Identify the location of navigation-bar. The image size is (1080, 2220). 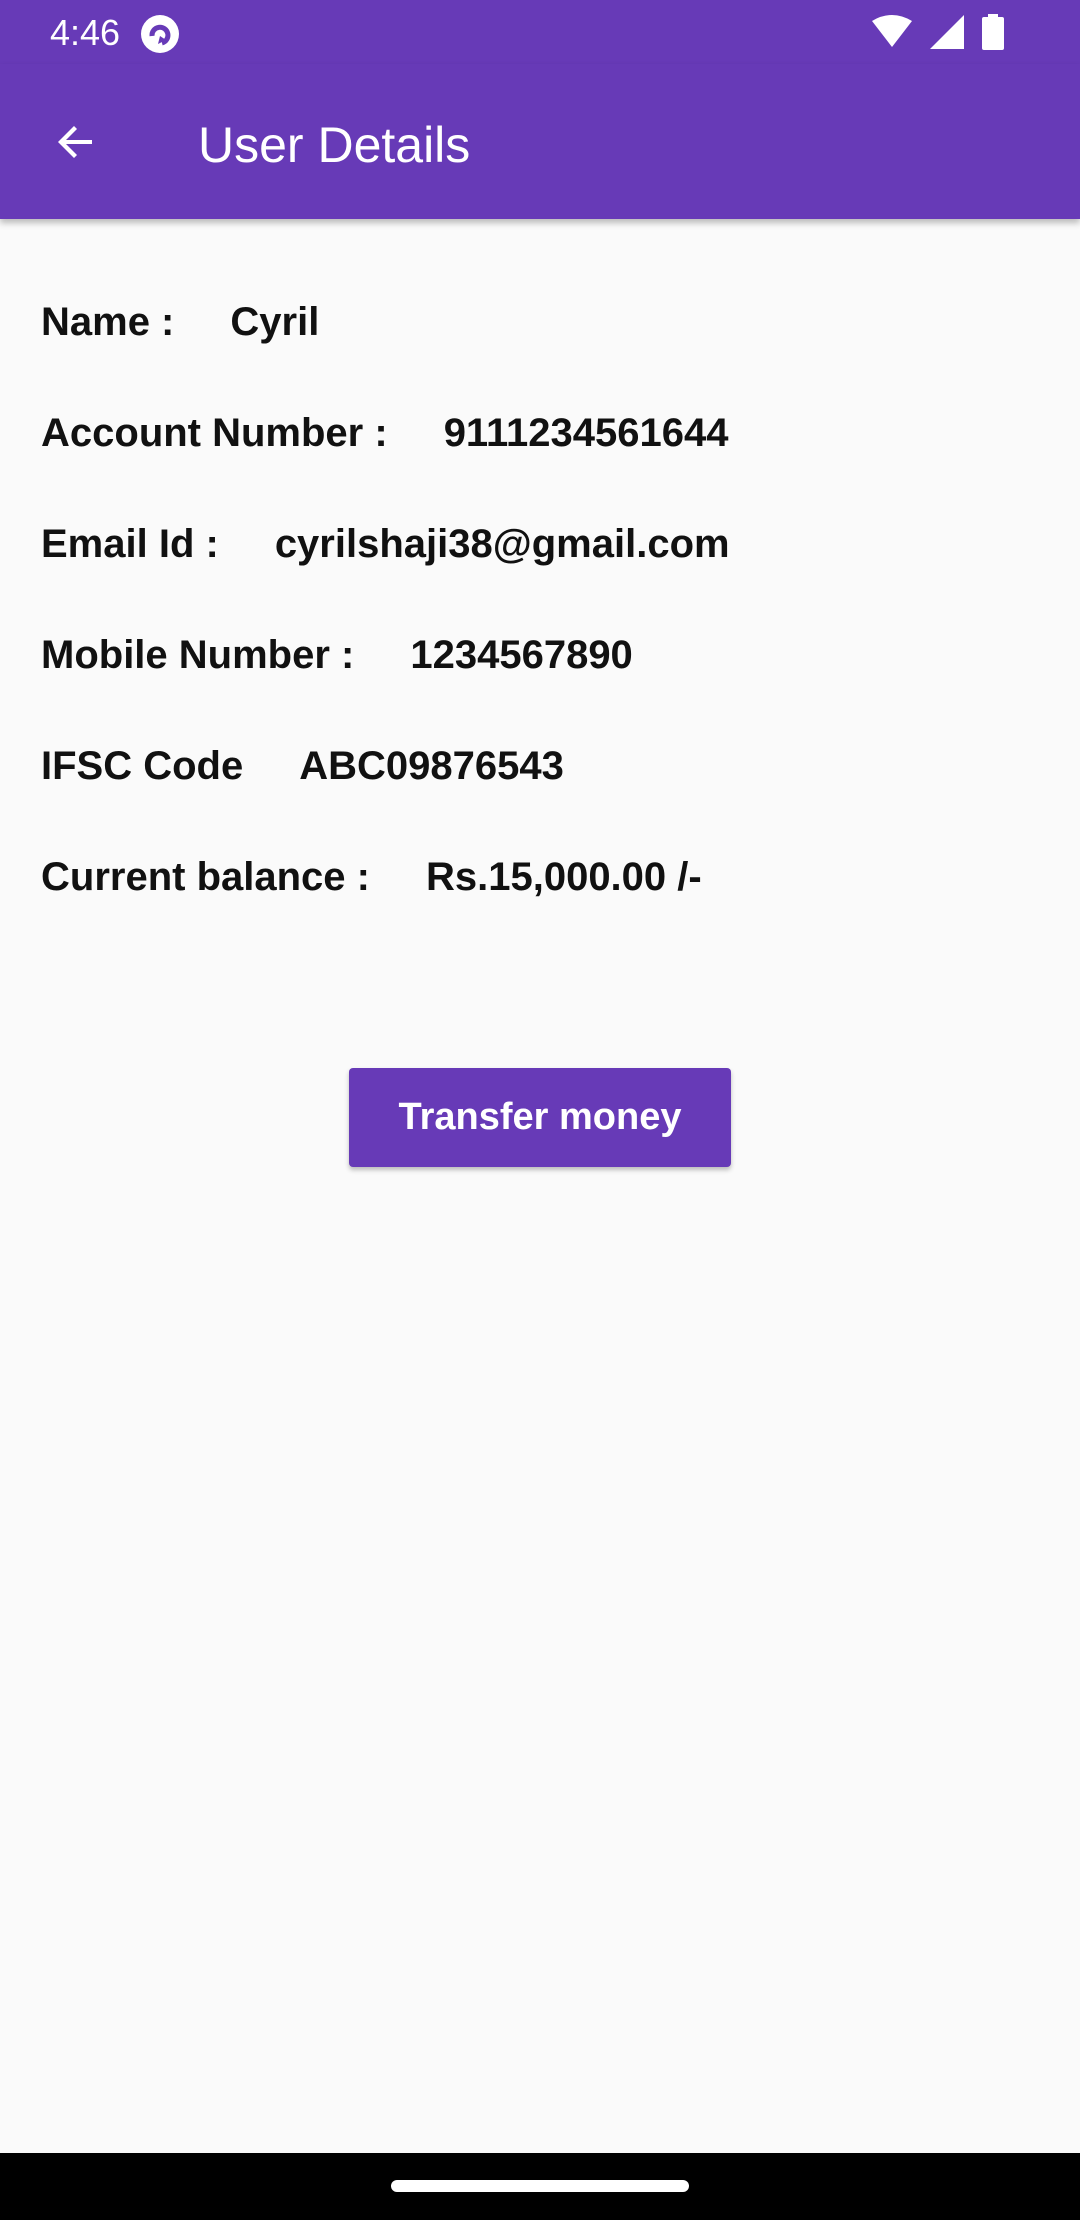
(540, 2186).